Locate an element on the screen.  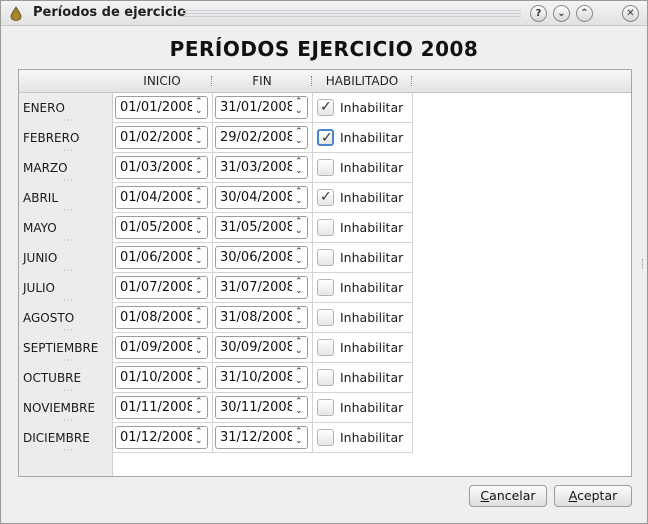
cancel-button: Cancelar is located at coordinates (508, 496).